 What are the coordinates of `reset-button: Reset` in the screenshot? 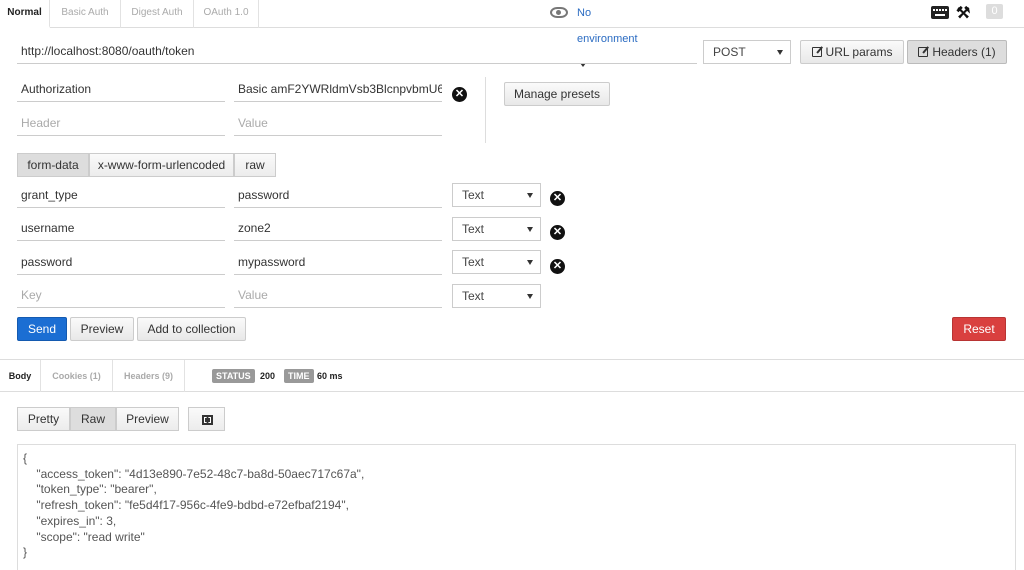 It's located at (979, 329).